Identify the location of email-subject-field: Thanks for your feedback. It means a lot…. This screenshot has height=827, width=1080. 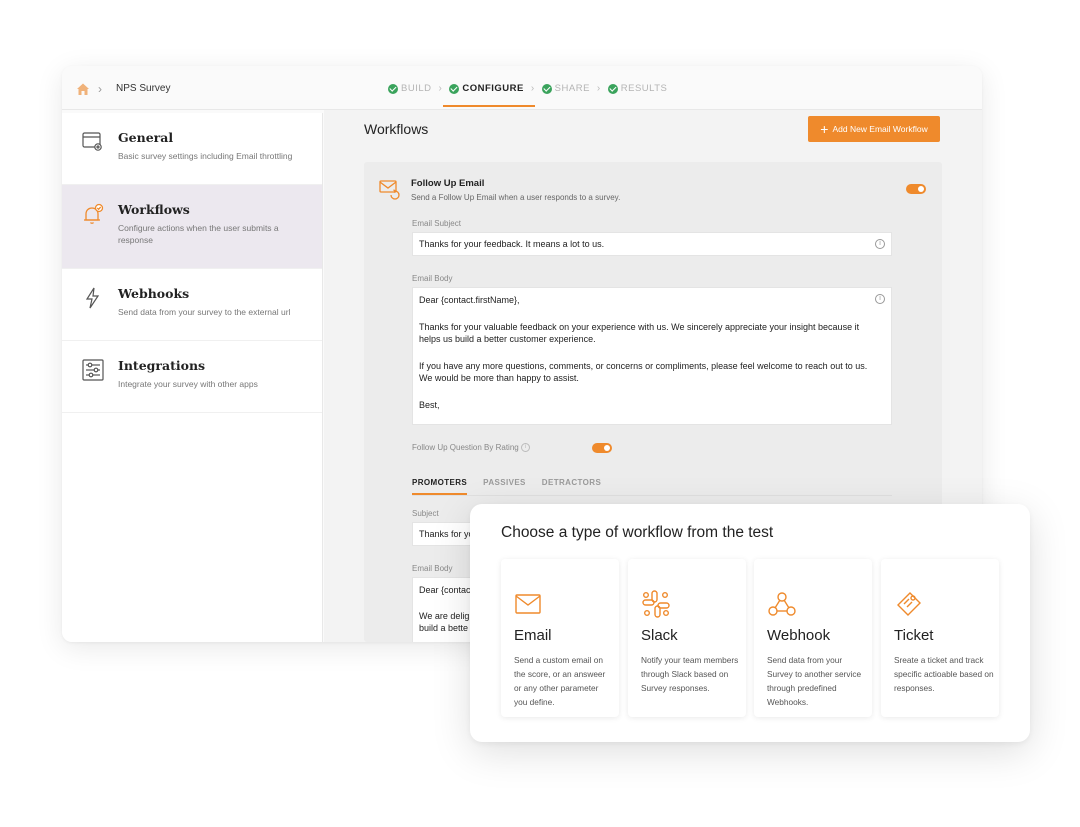
(652, 244).